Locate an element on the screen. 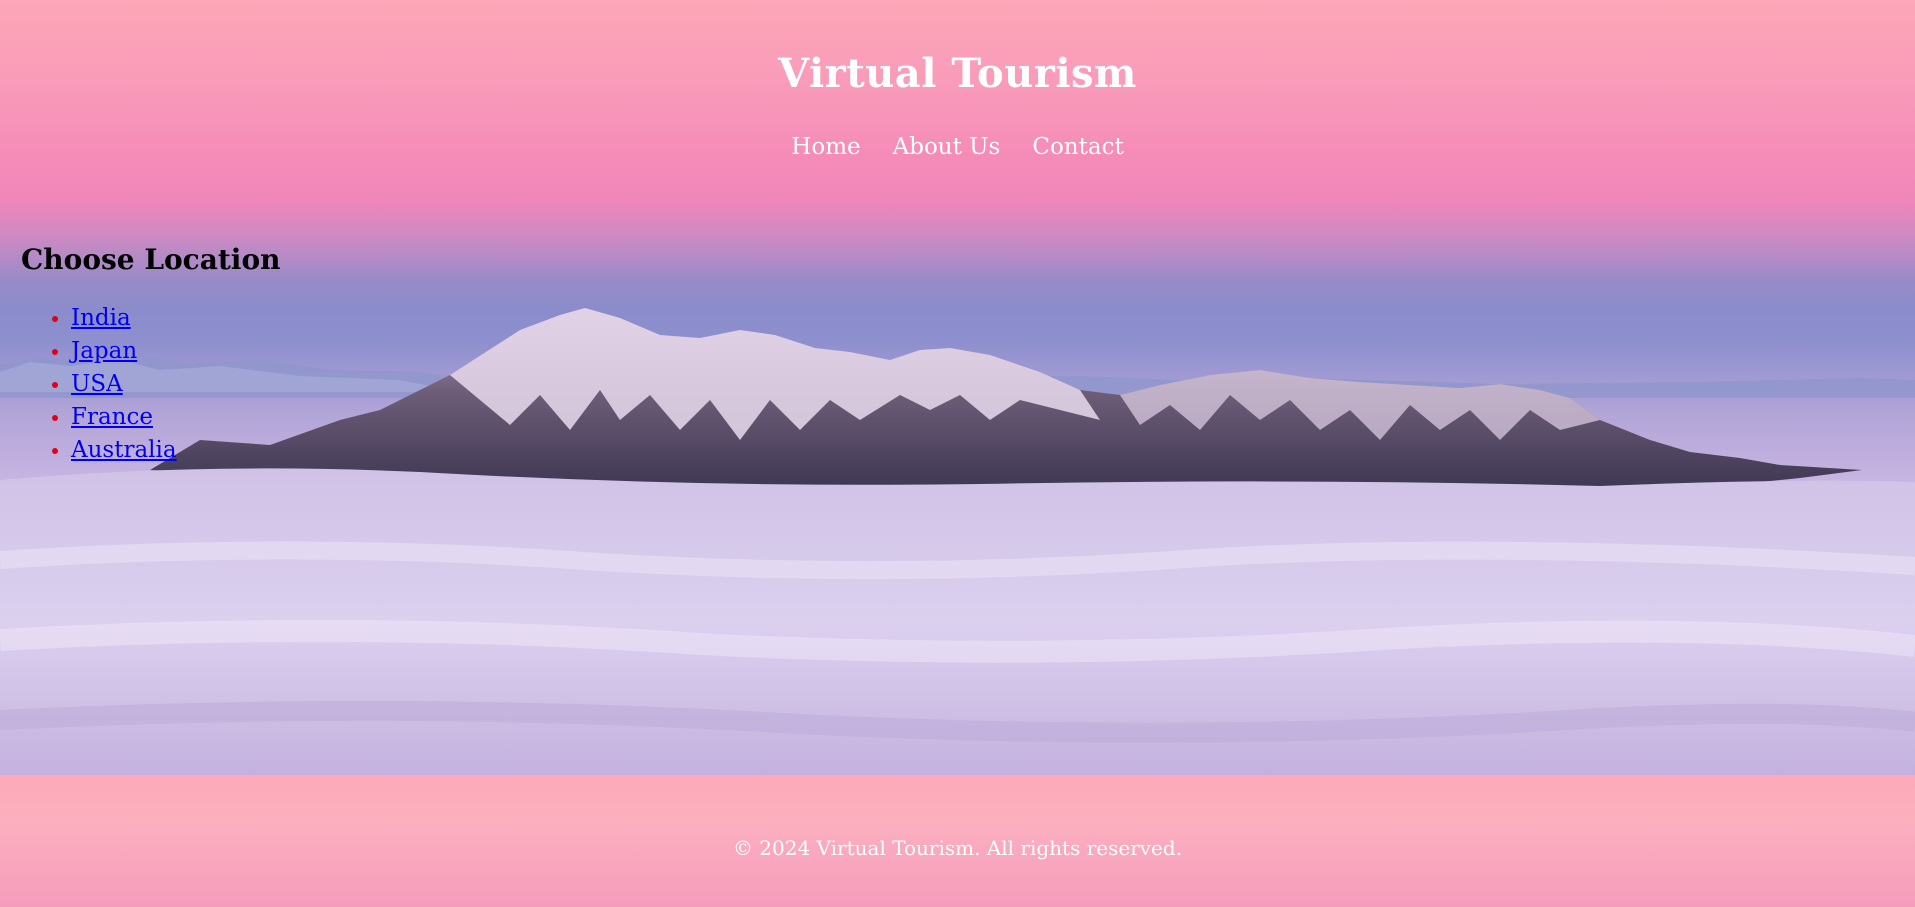 This screenshot has width=1915, height=907. location-link-japan: Japan is located at coordinates (104, 351).